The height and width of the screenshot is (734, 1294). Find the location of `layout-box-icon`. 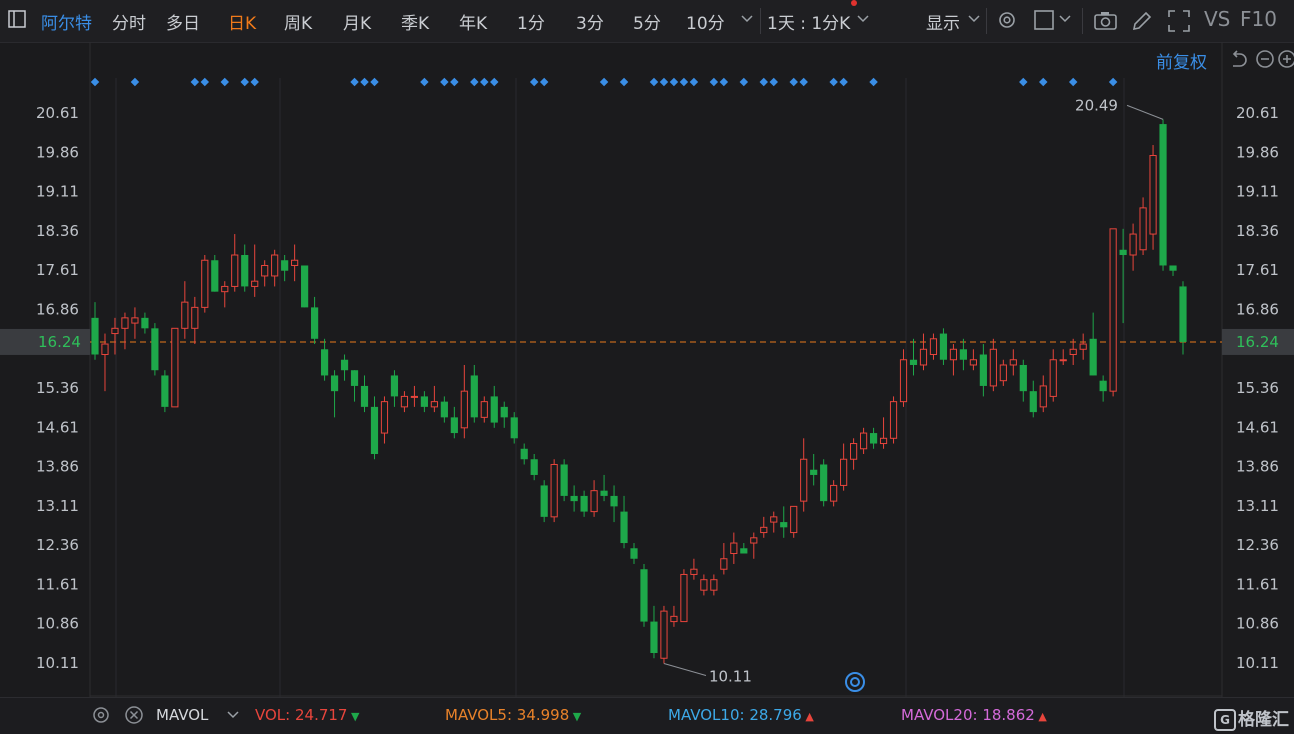

layout-box-icon is located at coordinates (1045, 21).